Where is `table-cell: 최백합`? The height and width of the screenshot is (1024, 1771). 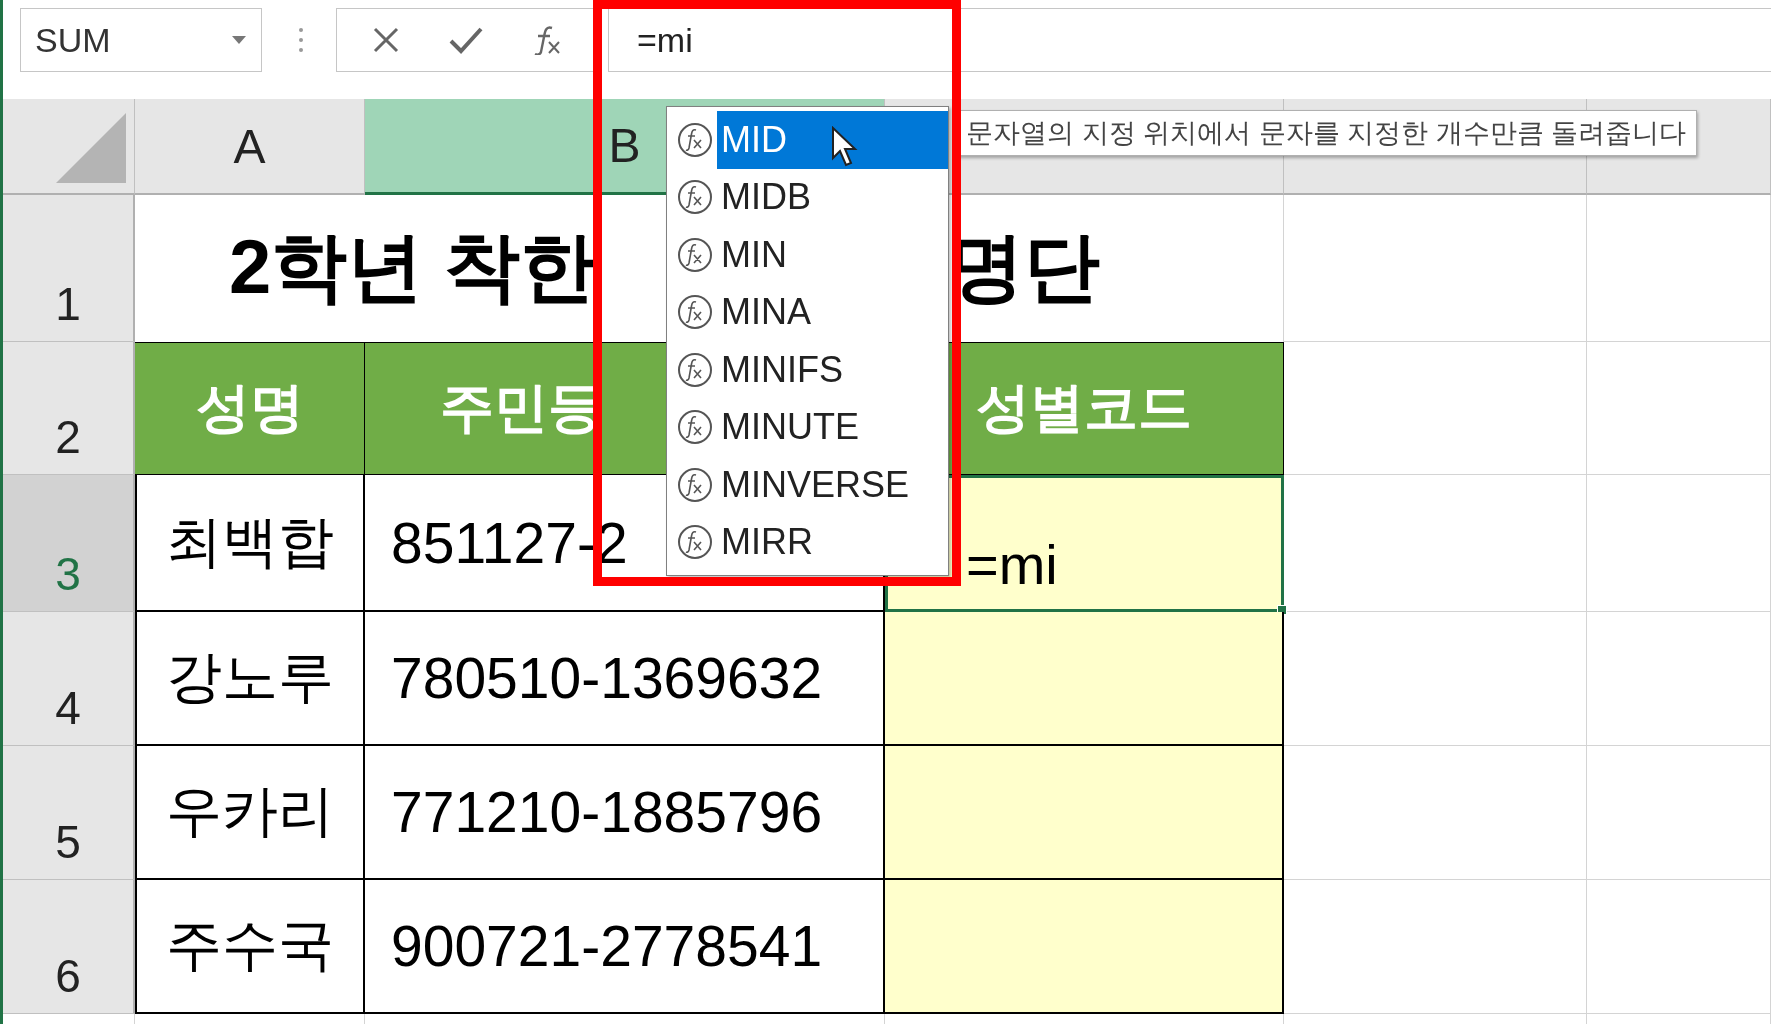 table-cell: 최백합 is located at coordinates (250, 543).